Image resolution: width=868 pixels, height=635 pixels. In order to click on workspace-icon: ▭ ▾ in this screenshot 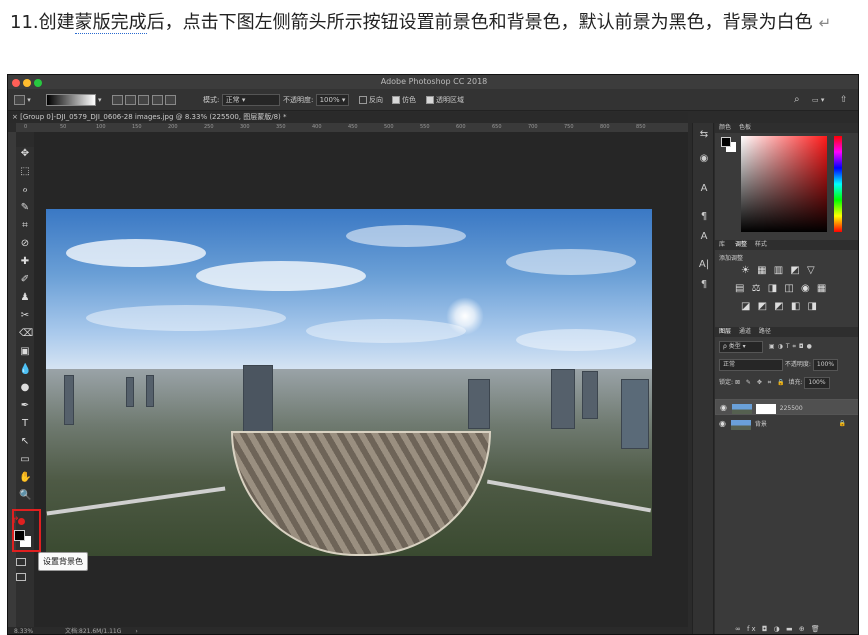, I will do `click(818, 100)`.